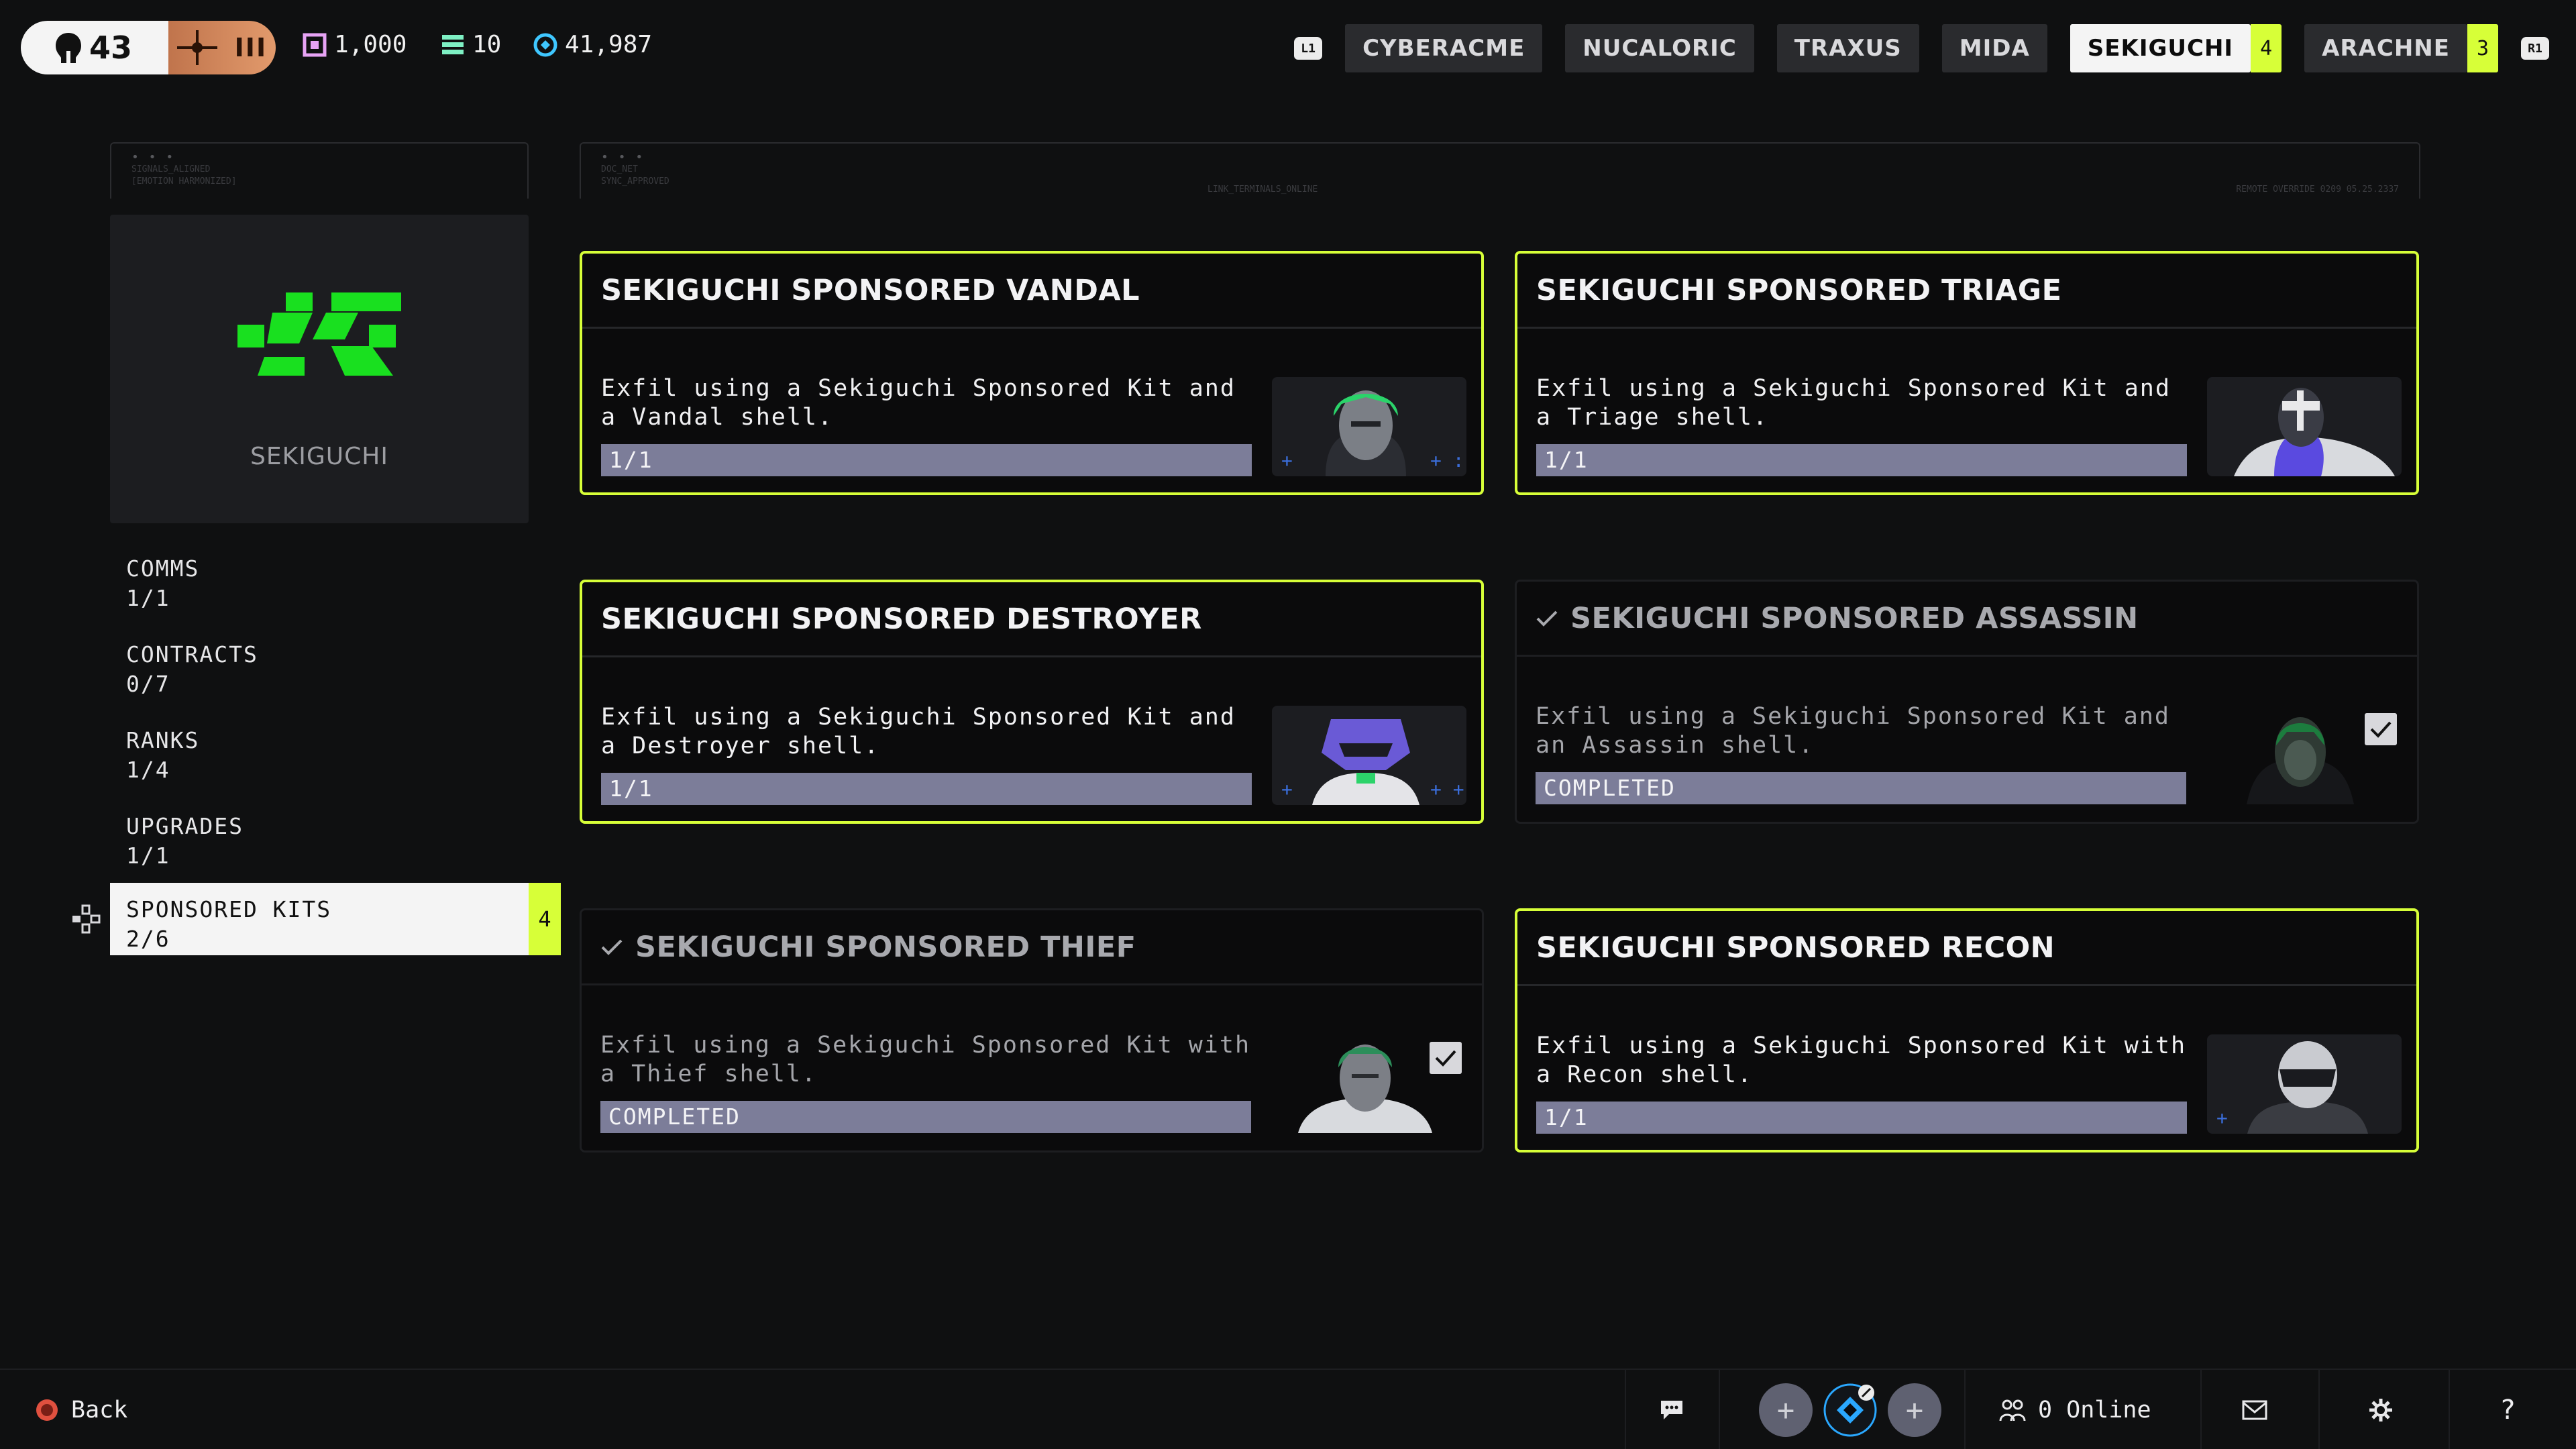  Describe the element at coordinates (1444, 48) in the screenshot. I see `tab-cyberacme: CYBERACME` at that location.